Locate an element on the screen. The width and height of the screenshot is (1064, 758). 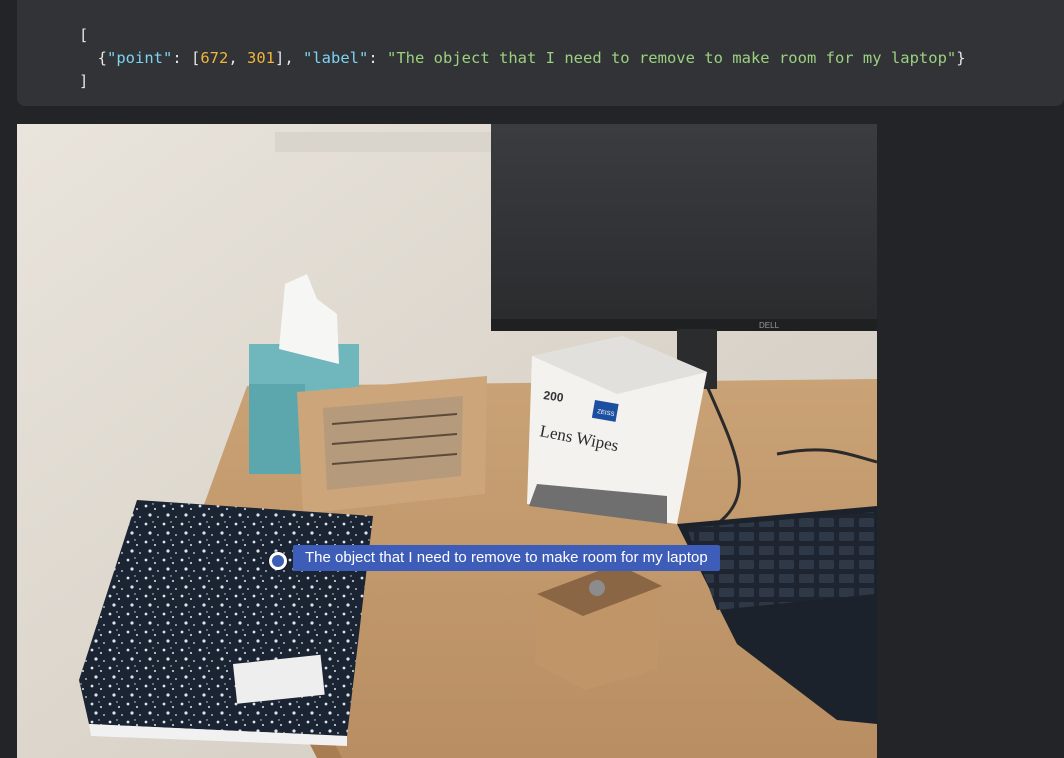
monitor-brand: DELL is located at coordinates (769, 325).